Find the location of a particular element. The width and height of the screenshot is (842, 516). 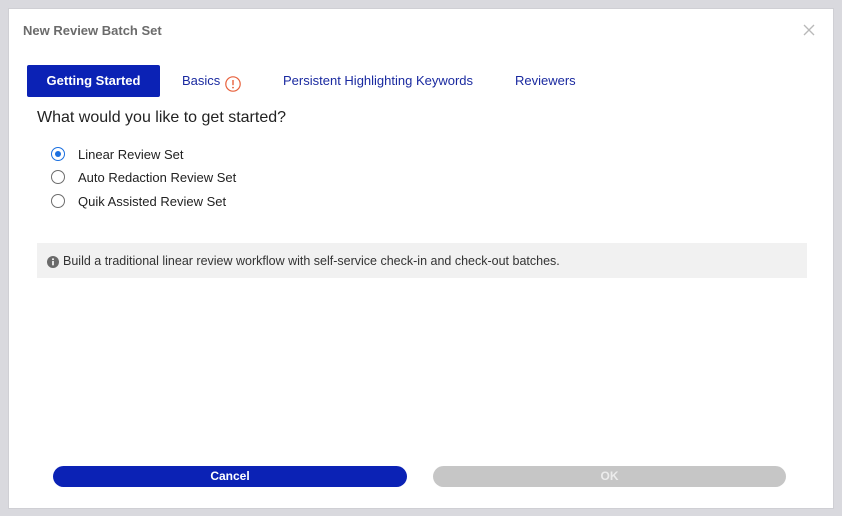

tab-keywords-label: Persistent Highlighting Keywords is located at coordinates (378, 80).